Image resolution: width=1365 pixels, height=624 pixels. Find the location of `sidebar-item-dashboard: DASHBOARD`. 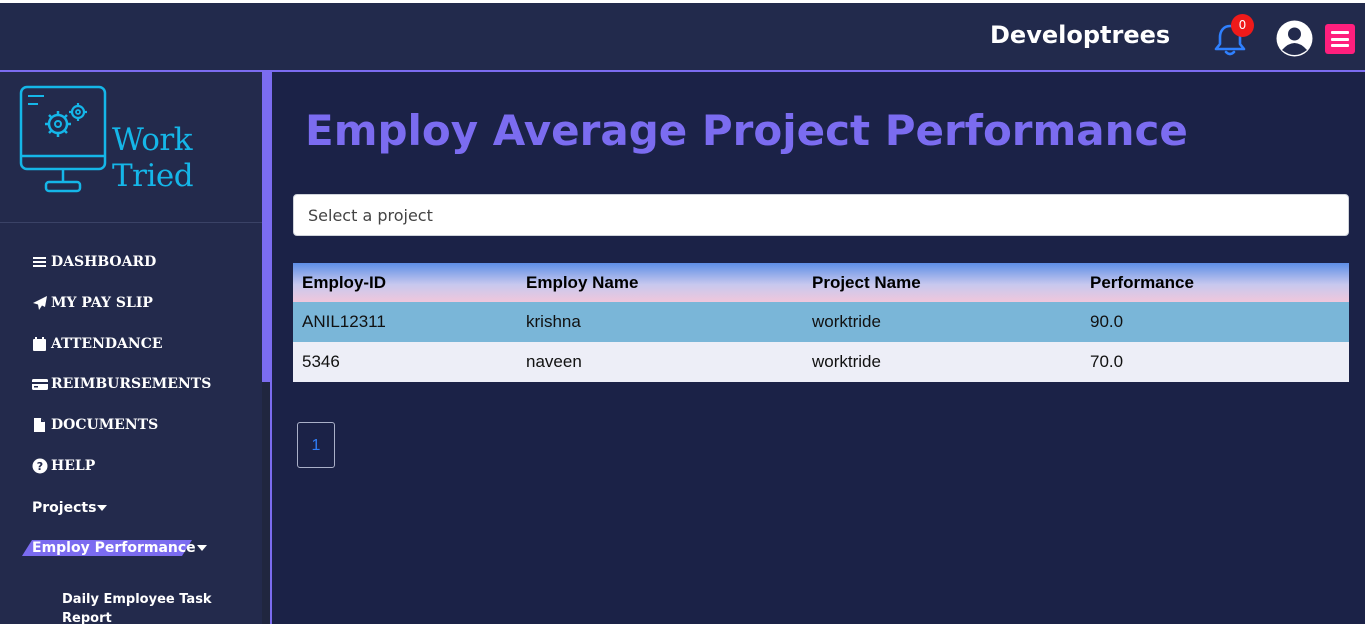

sidebar-item-dashboard: DASHBOARD is located at coordinates (94, 262).